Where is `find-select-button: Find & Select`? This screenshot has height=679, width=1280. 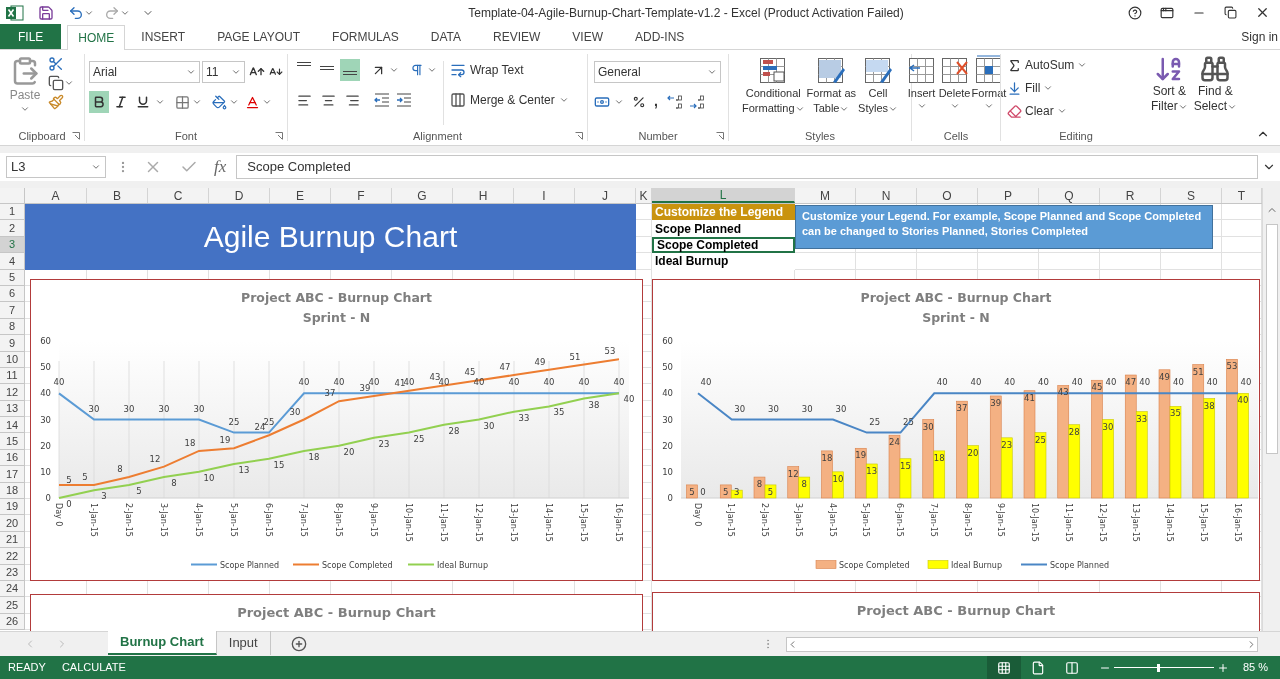
find-select-button: Find & Select is located at coordinates (1215, 90).